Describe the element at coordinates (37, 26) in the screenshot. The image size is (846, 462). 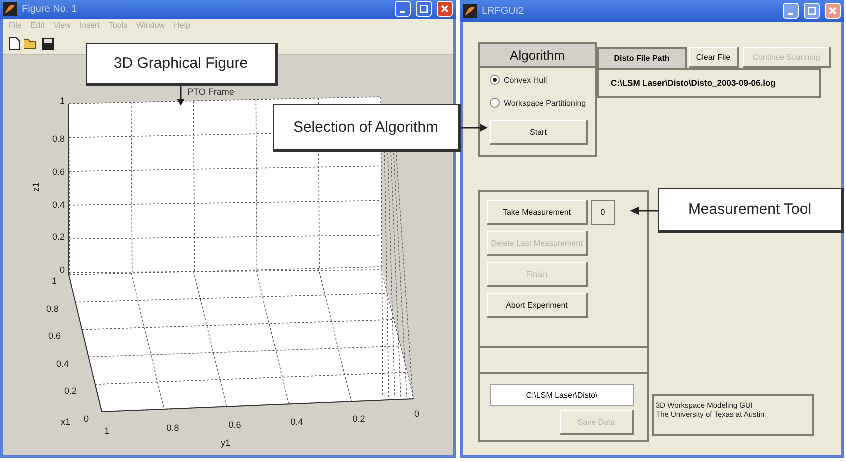
I see `menu-item: Edit` at that location.